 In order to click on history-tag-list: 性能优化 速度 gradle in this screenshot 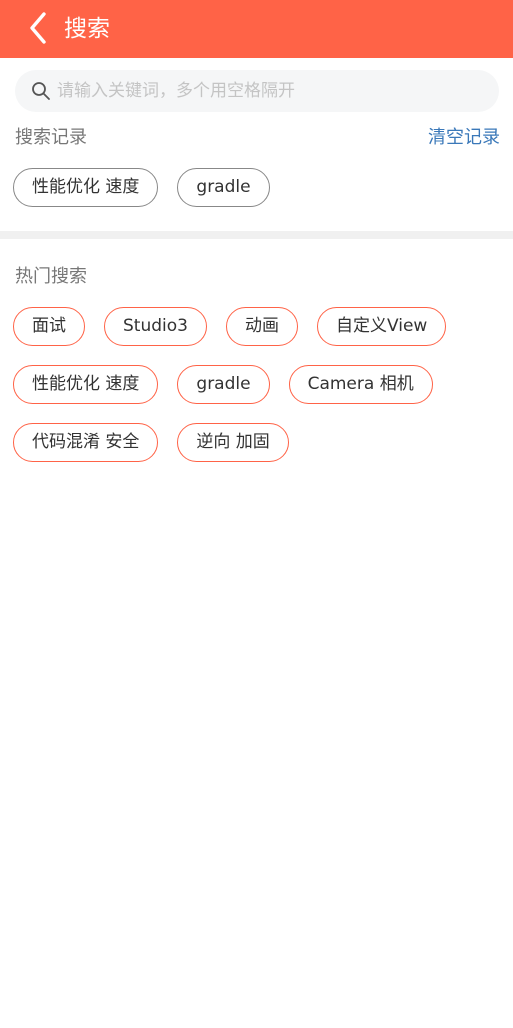, I will do `click(141, 187)`.